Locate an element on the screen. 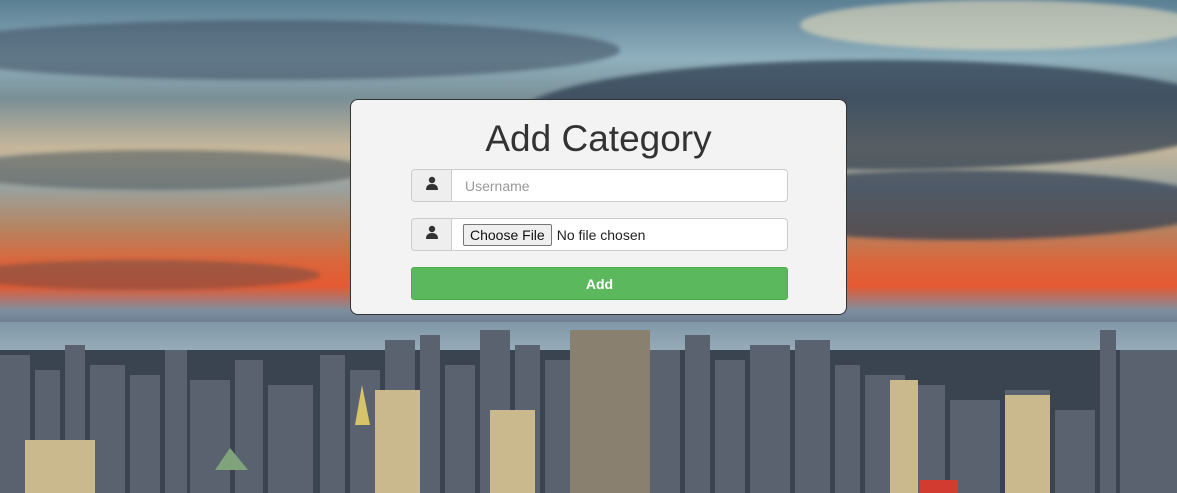 The image size is (1177, 493). username-input-group is located at coordinates (599, 185).